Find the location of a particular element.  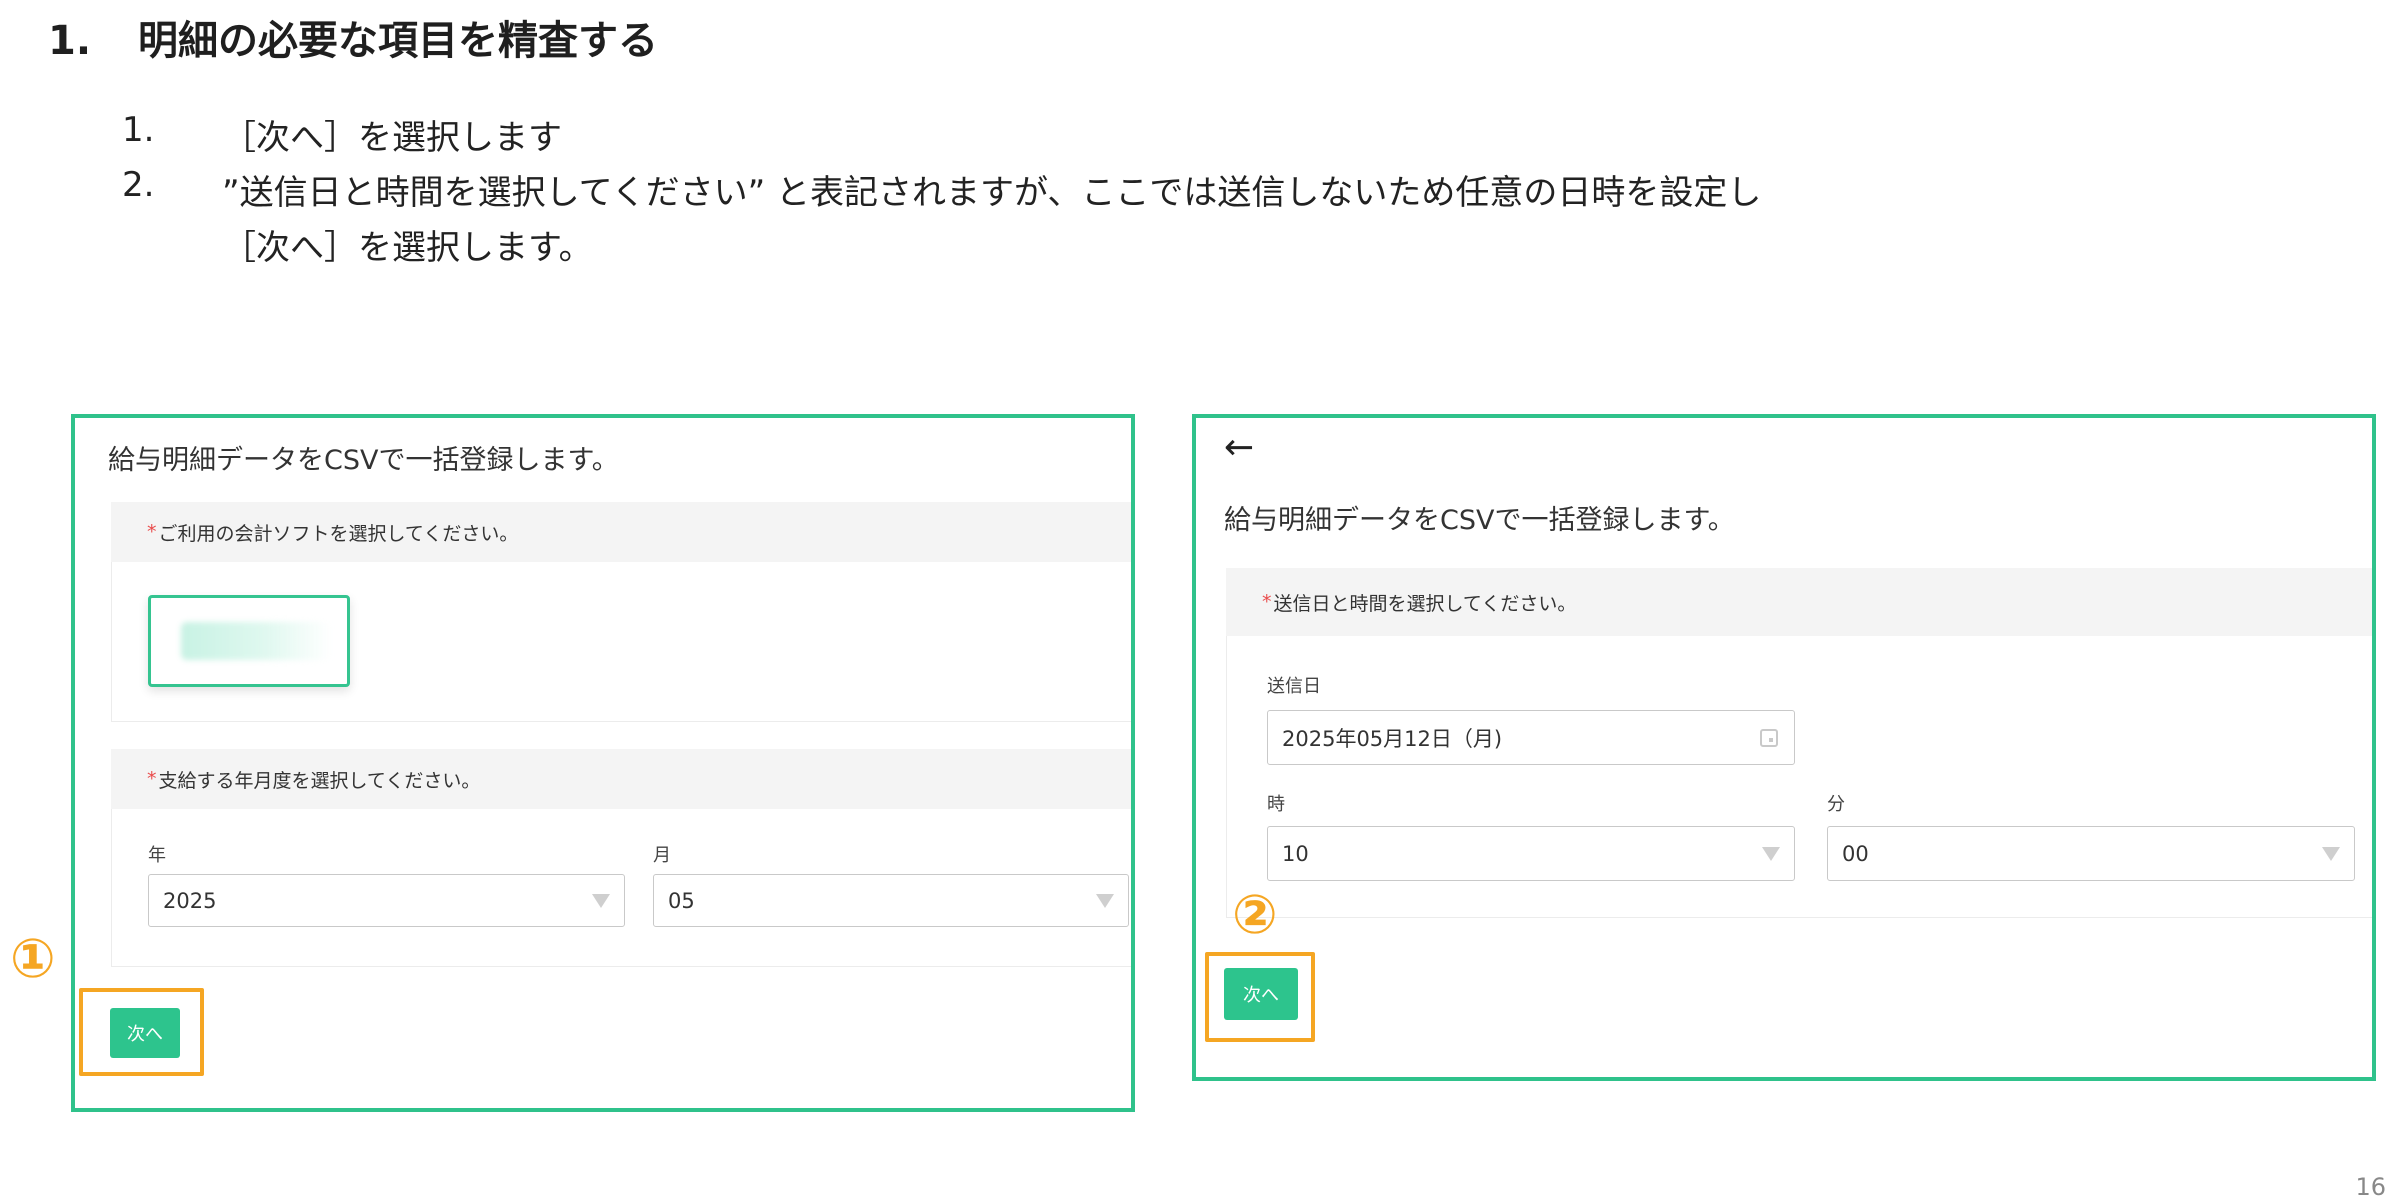

step-number: 1. is located at coordinates (138, 130).